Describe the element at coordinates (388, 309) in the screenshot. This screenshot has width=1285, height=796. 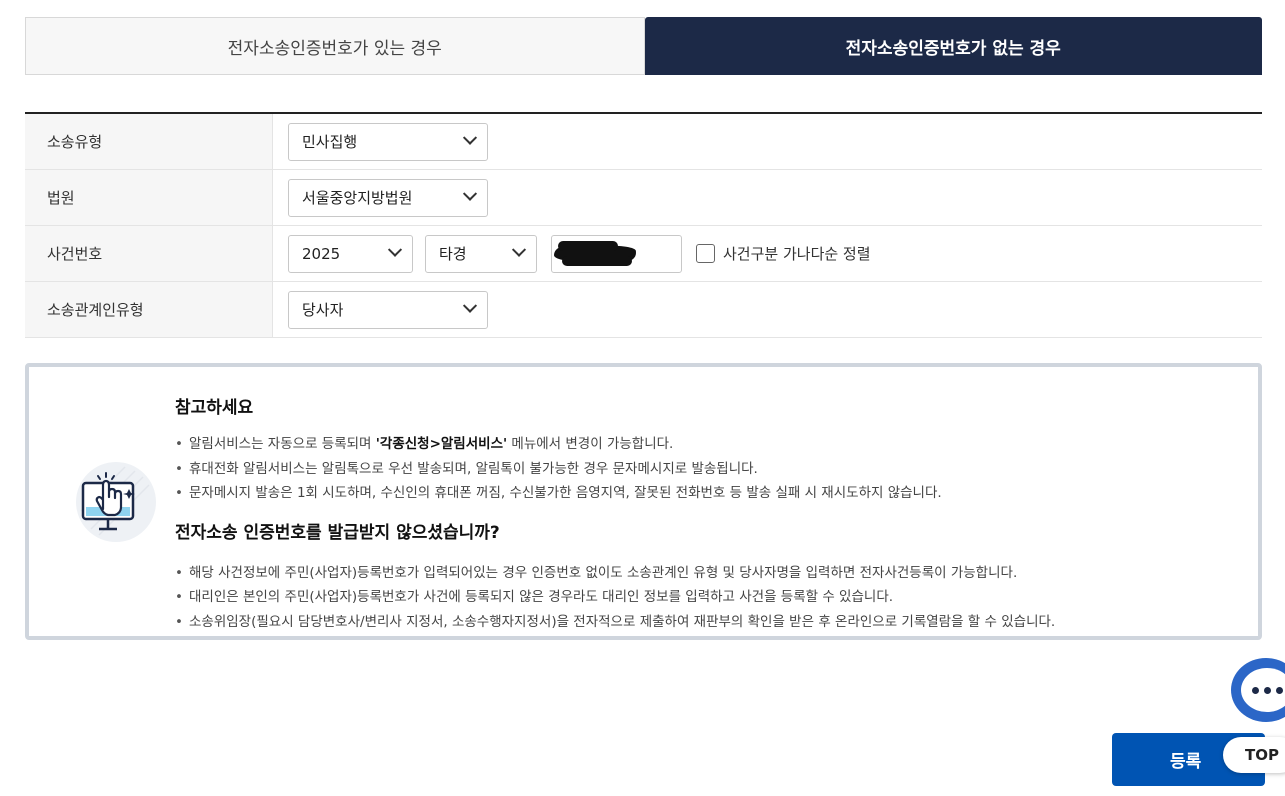
I see `party-type-select: 당사자` at that location.